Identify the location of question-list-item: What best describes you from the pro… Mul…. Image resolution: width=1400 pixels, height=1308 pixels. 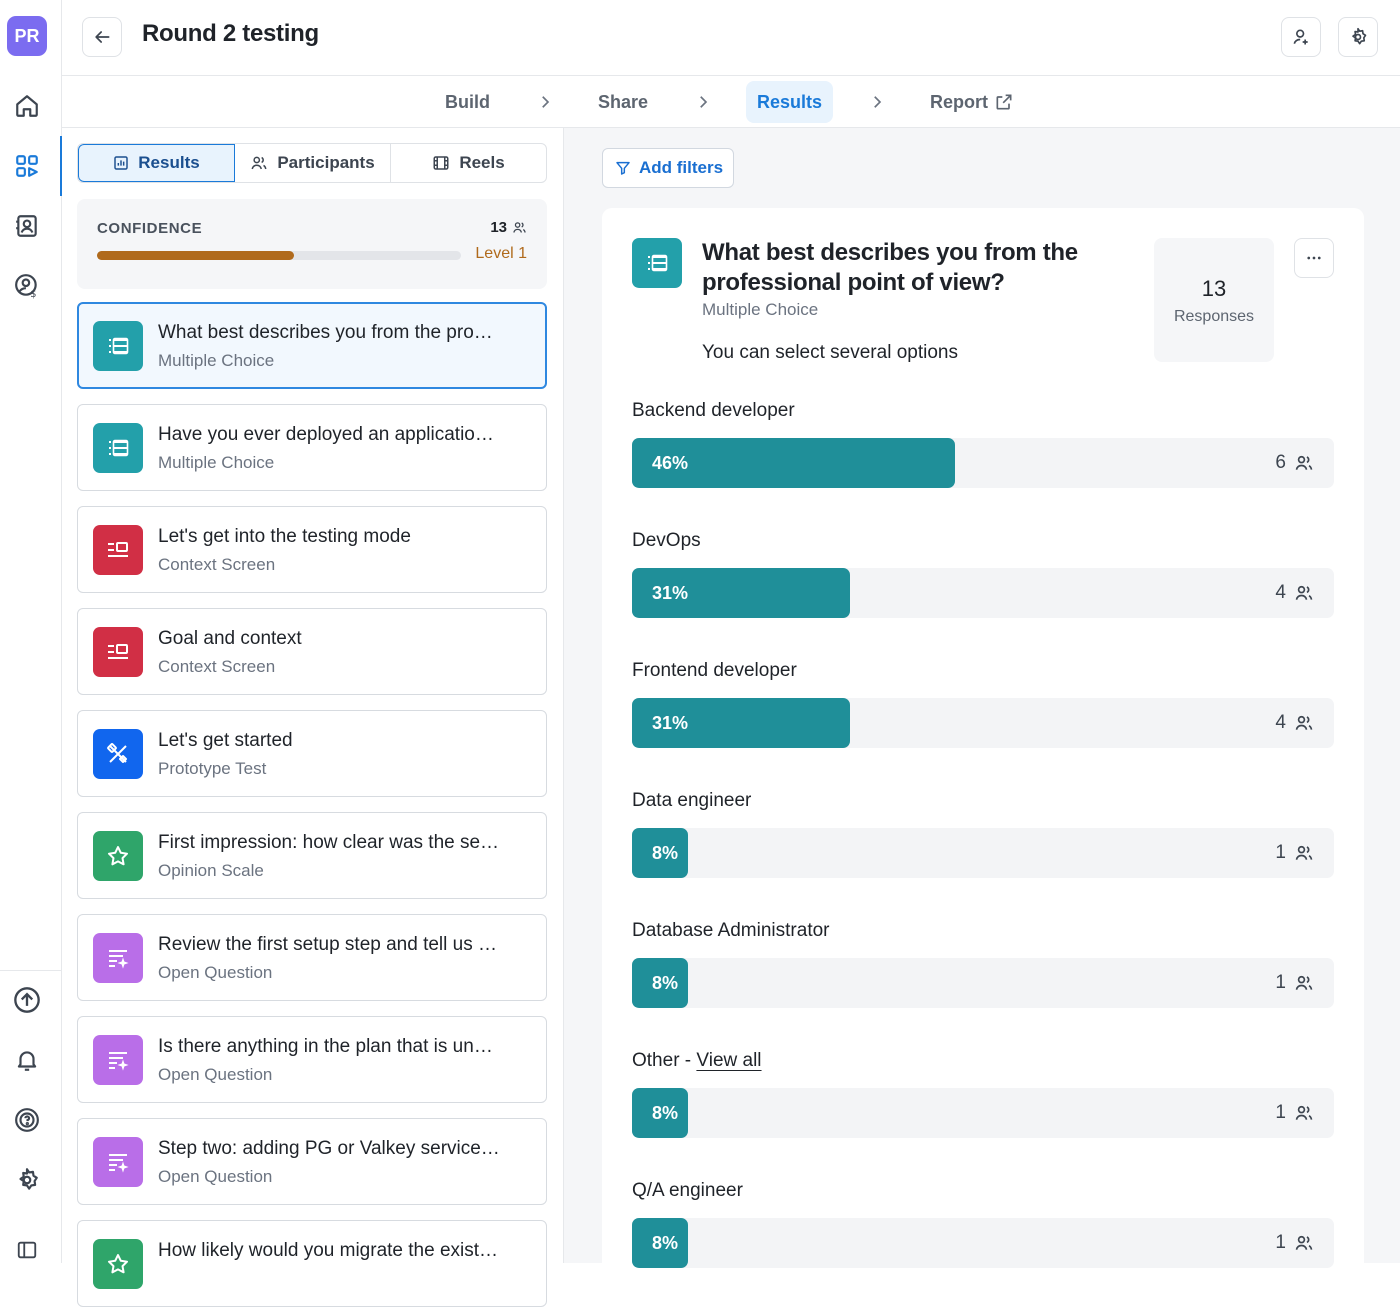
(312, 345).